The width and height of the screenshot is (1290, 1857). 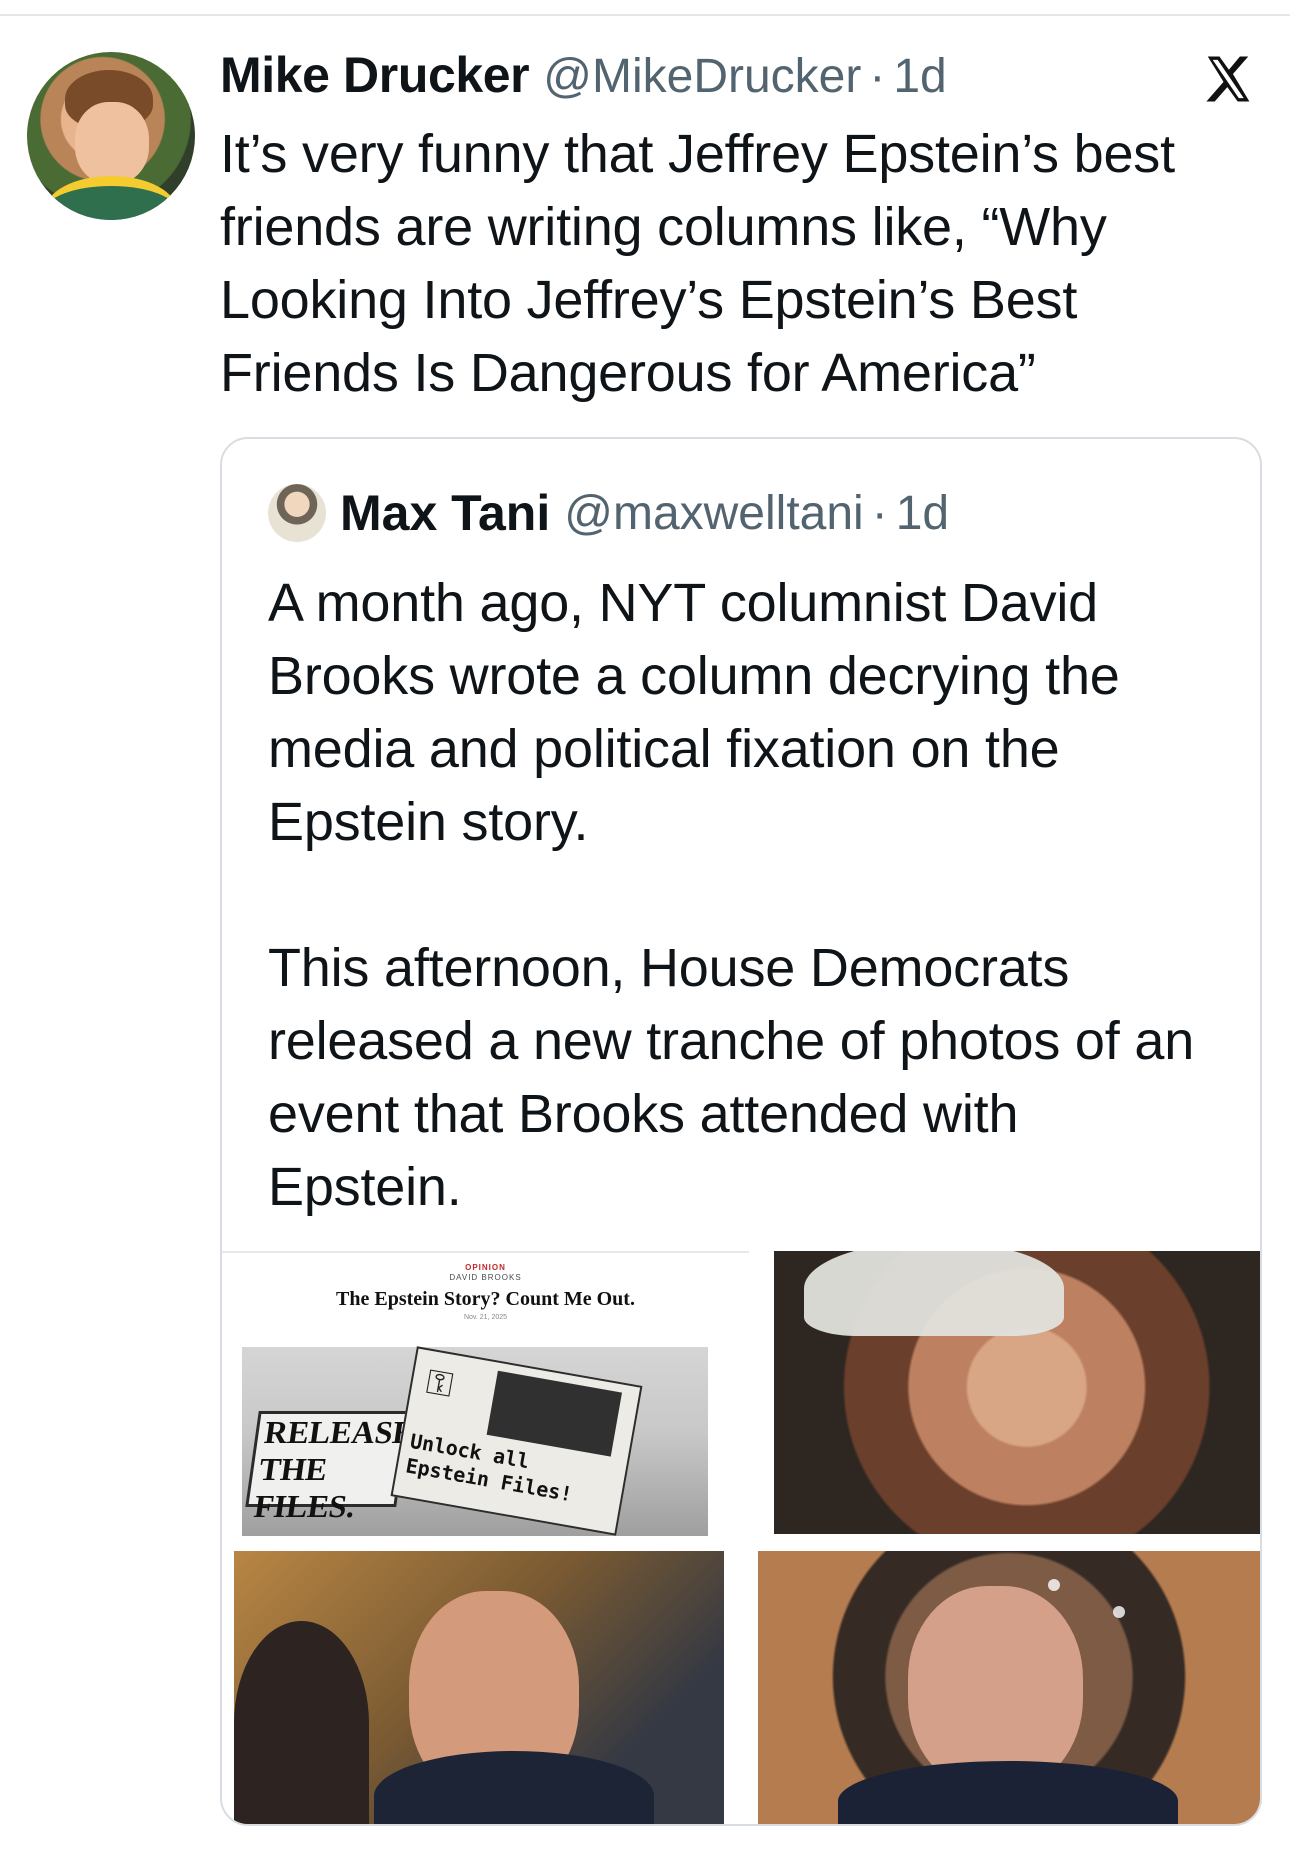 What do you see at coordinates (934, 1293) in the screenshot?
I see `photo-hair` at bounding box center [934, 1293].